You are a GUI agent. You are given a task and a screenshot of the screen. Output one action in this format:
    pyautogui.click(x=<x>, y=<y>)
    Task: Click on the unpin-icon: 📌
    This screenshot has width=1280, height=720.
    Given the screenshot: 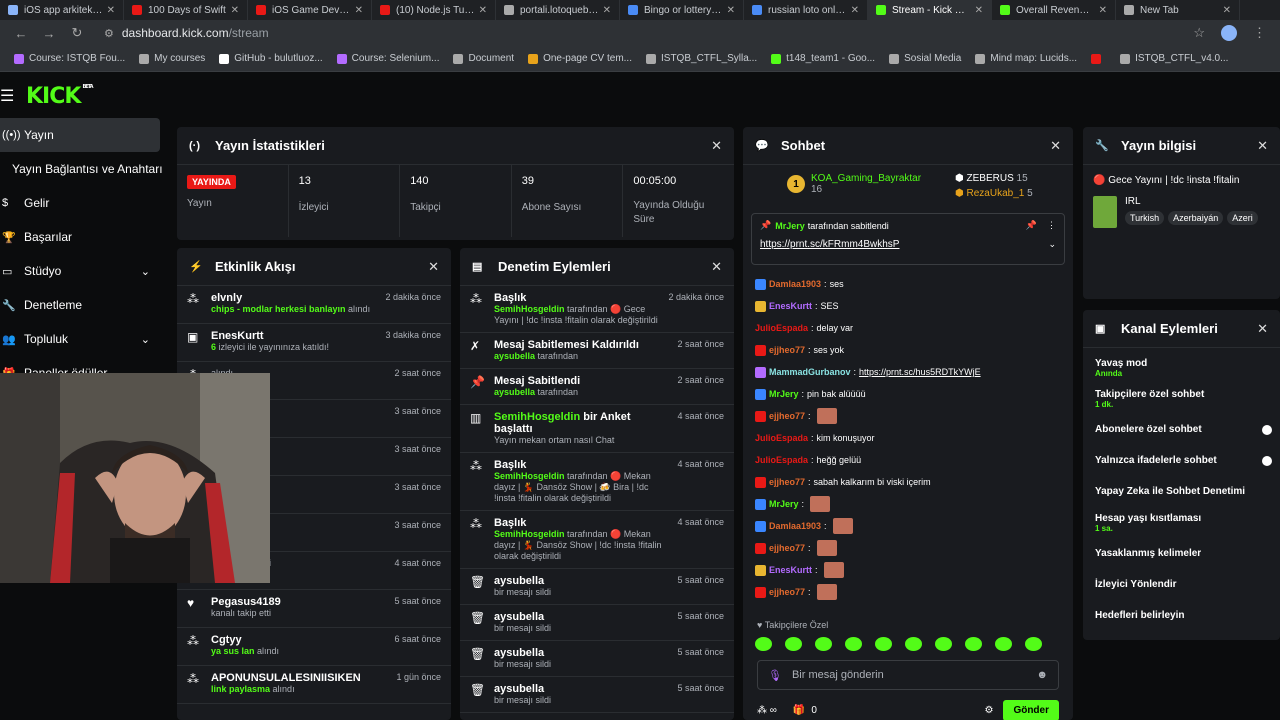 What is the action you would take?
    pyautogui.click(x=1031, y=225)
    